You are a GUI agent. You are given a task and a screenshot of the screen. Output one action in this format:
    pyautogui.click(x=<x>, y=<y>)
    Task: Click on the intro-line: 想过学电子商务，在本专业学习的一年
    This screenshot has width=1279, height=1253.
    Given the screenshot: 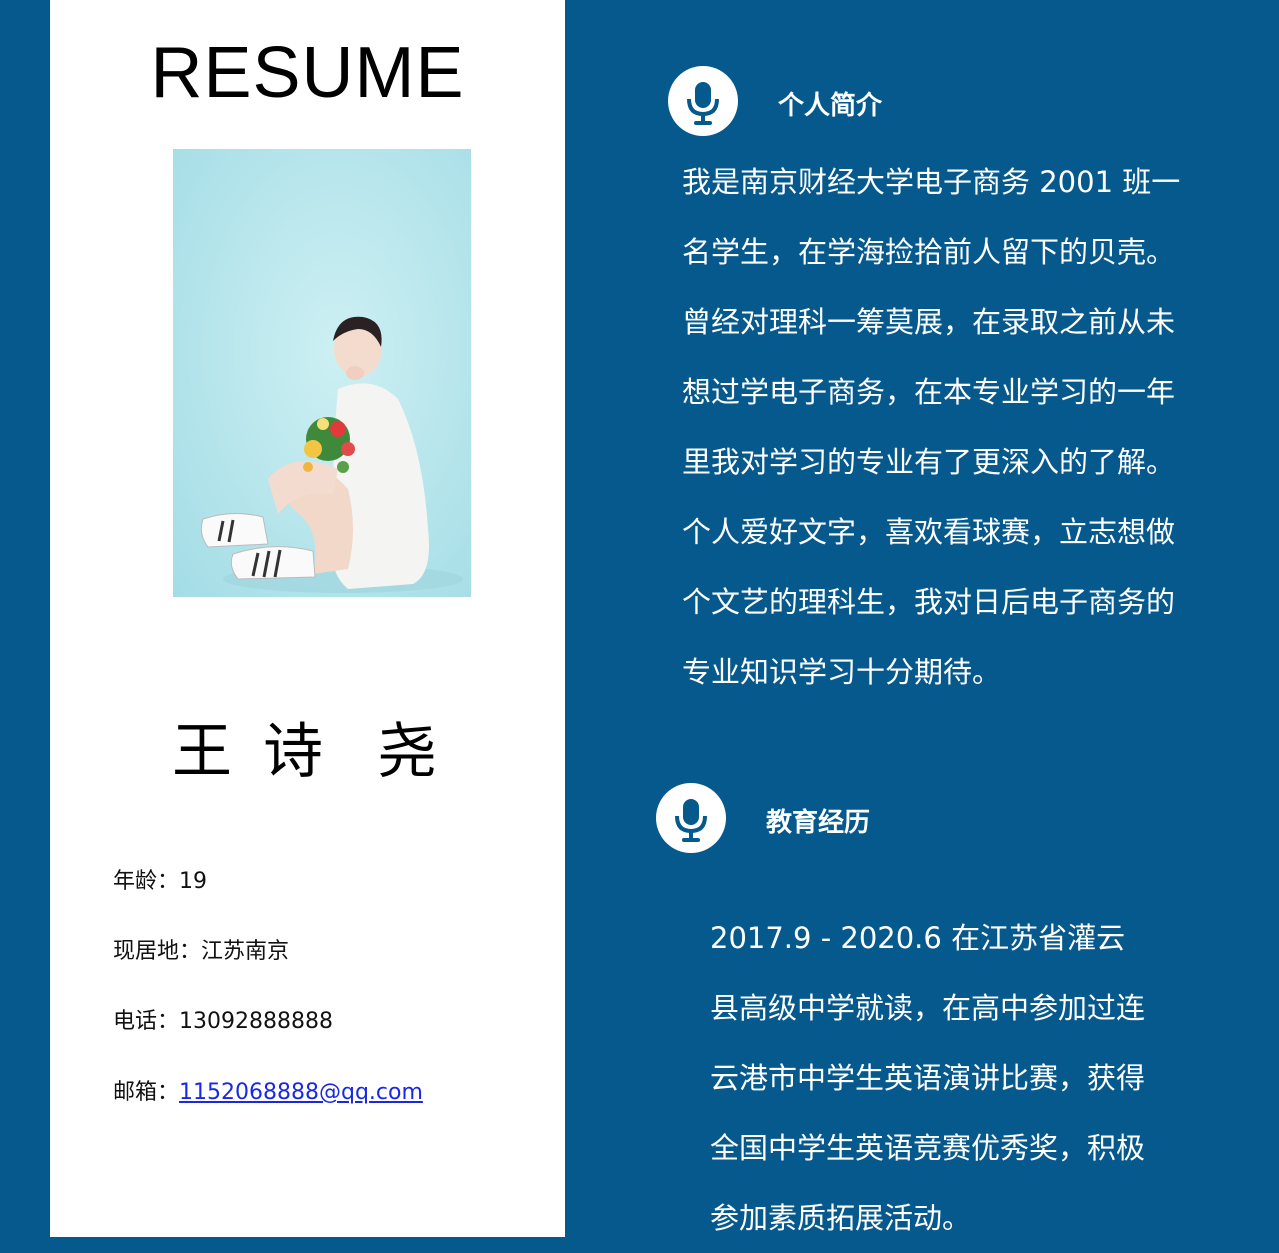 What is the action you would take?
    pyautogui.click(x=929, y=392)
    